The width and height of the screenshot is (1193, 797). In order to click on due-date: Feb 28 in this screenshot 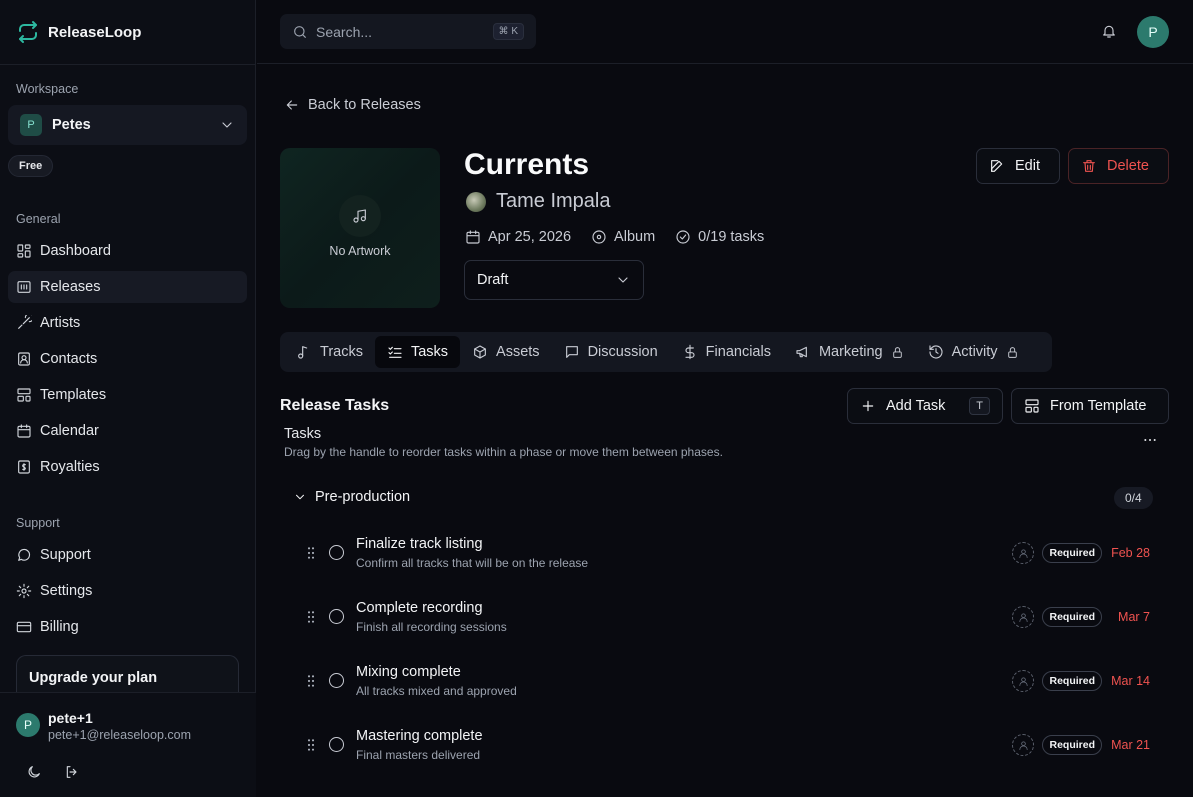, I will do `click(1130, 553)`.